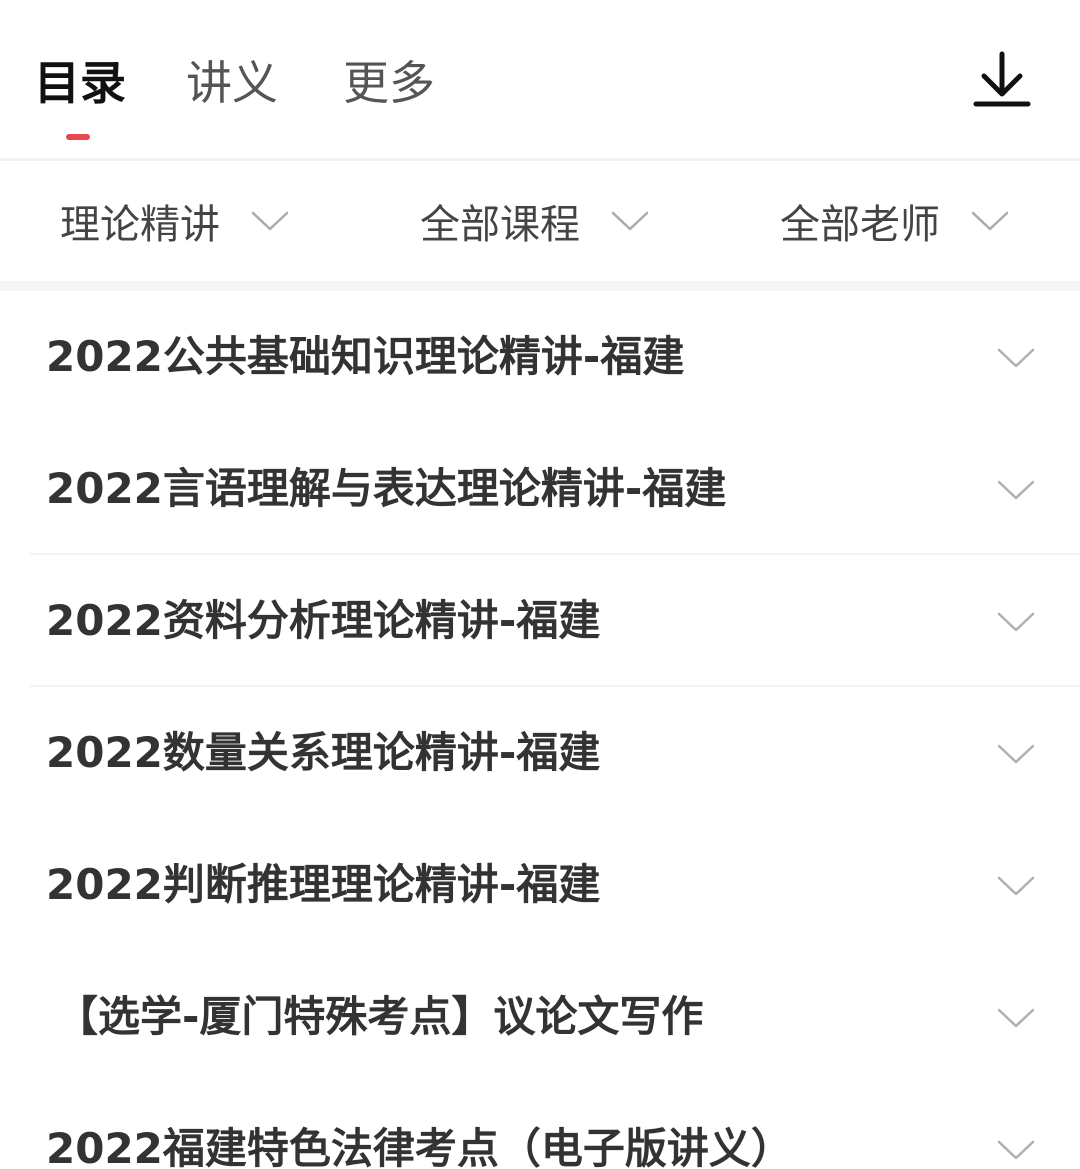 This screenshot has width=1080, height=1169. Describe the element at coordinates (380, 1016) in the screenshot. I see `course-title: 【选学-厦门特殊考点】议论文写作` at that location.